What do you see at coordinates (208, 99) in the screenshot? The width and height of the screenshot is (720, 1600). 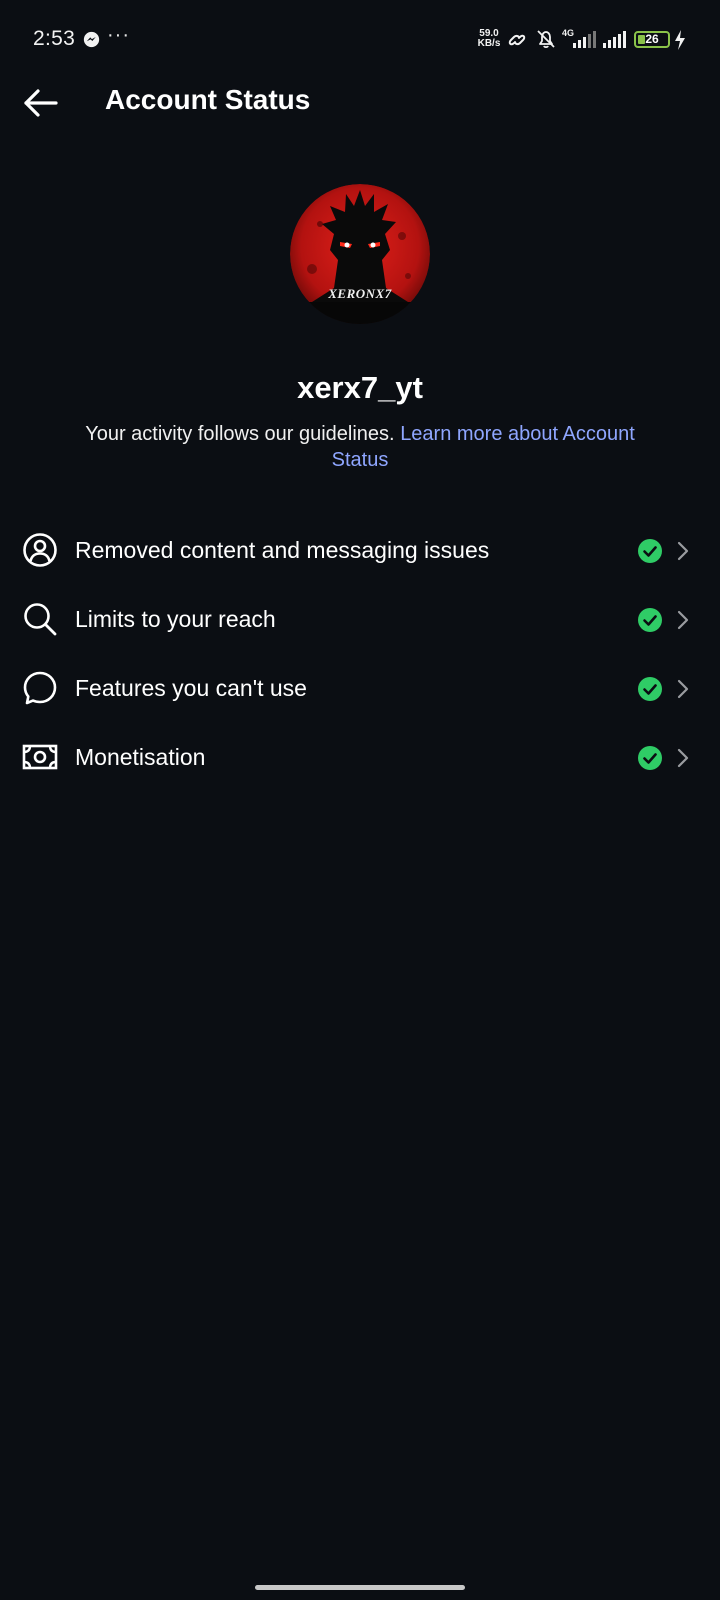 I see `page-title: Account Status` at bounding box center [208, 99].